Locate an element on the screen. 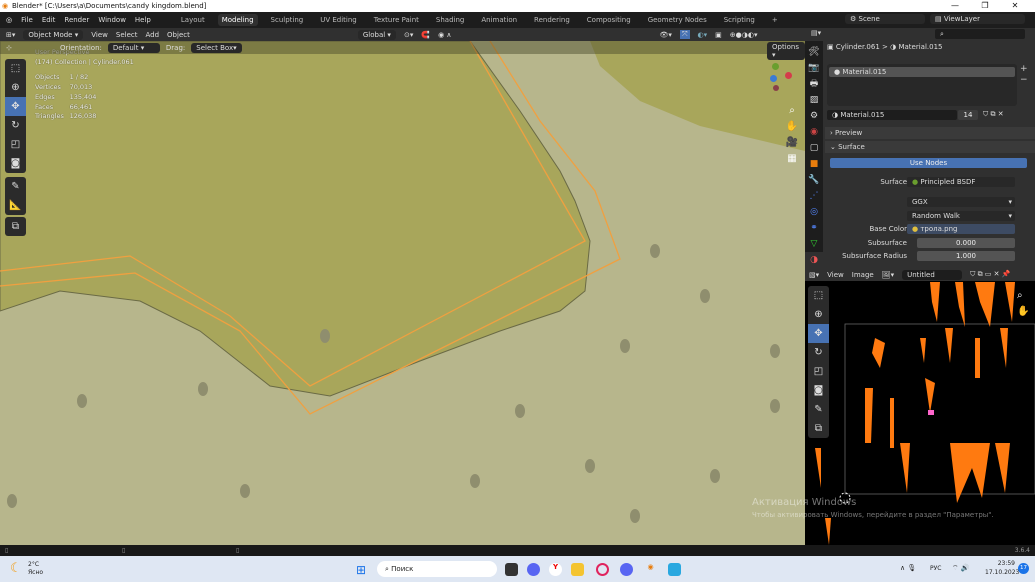  app-icon is located at coordinates (674, 569).